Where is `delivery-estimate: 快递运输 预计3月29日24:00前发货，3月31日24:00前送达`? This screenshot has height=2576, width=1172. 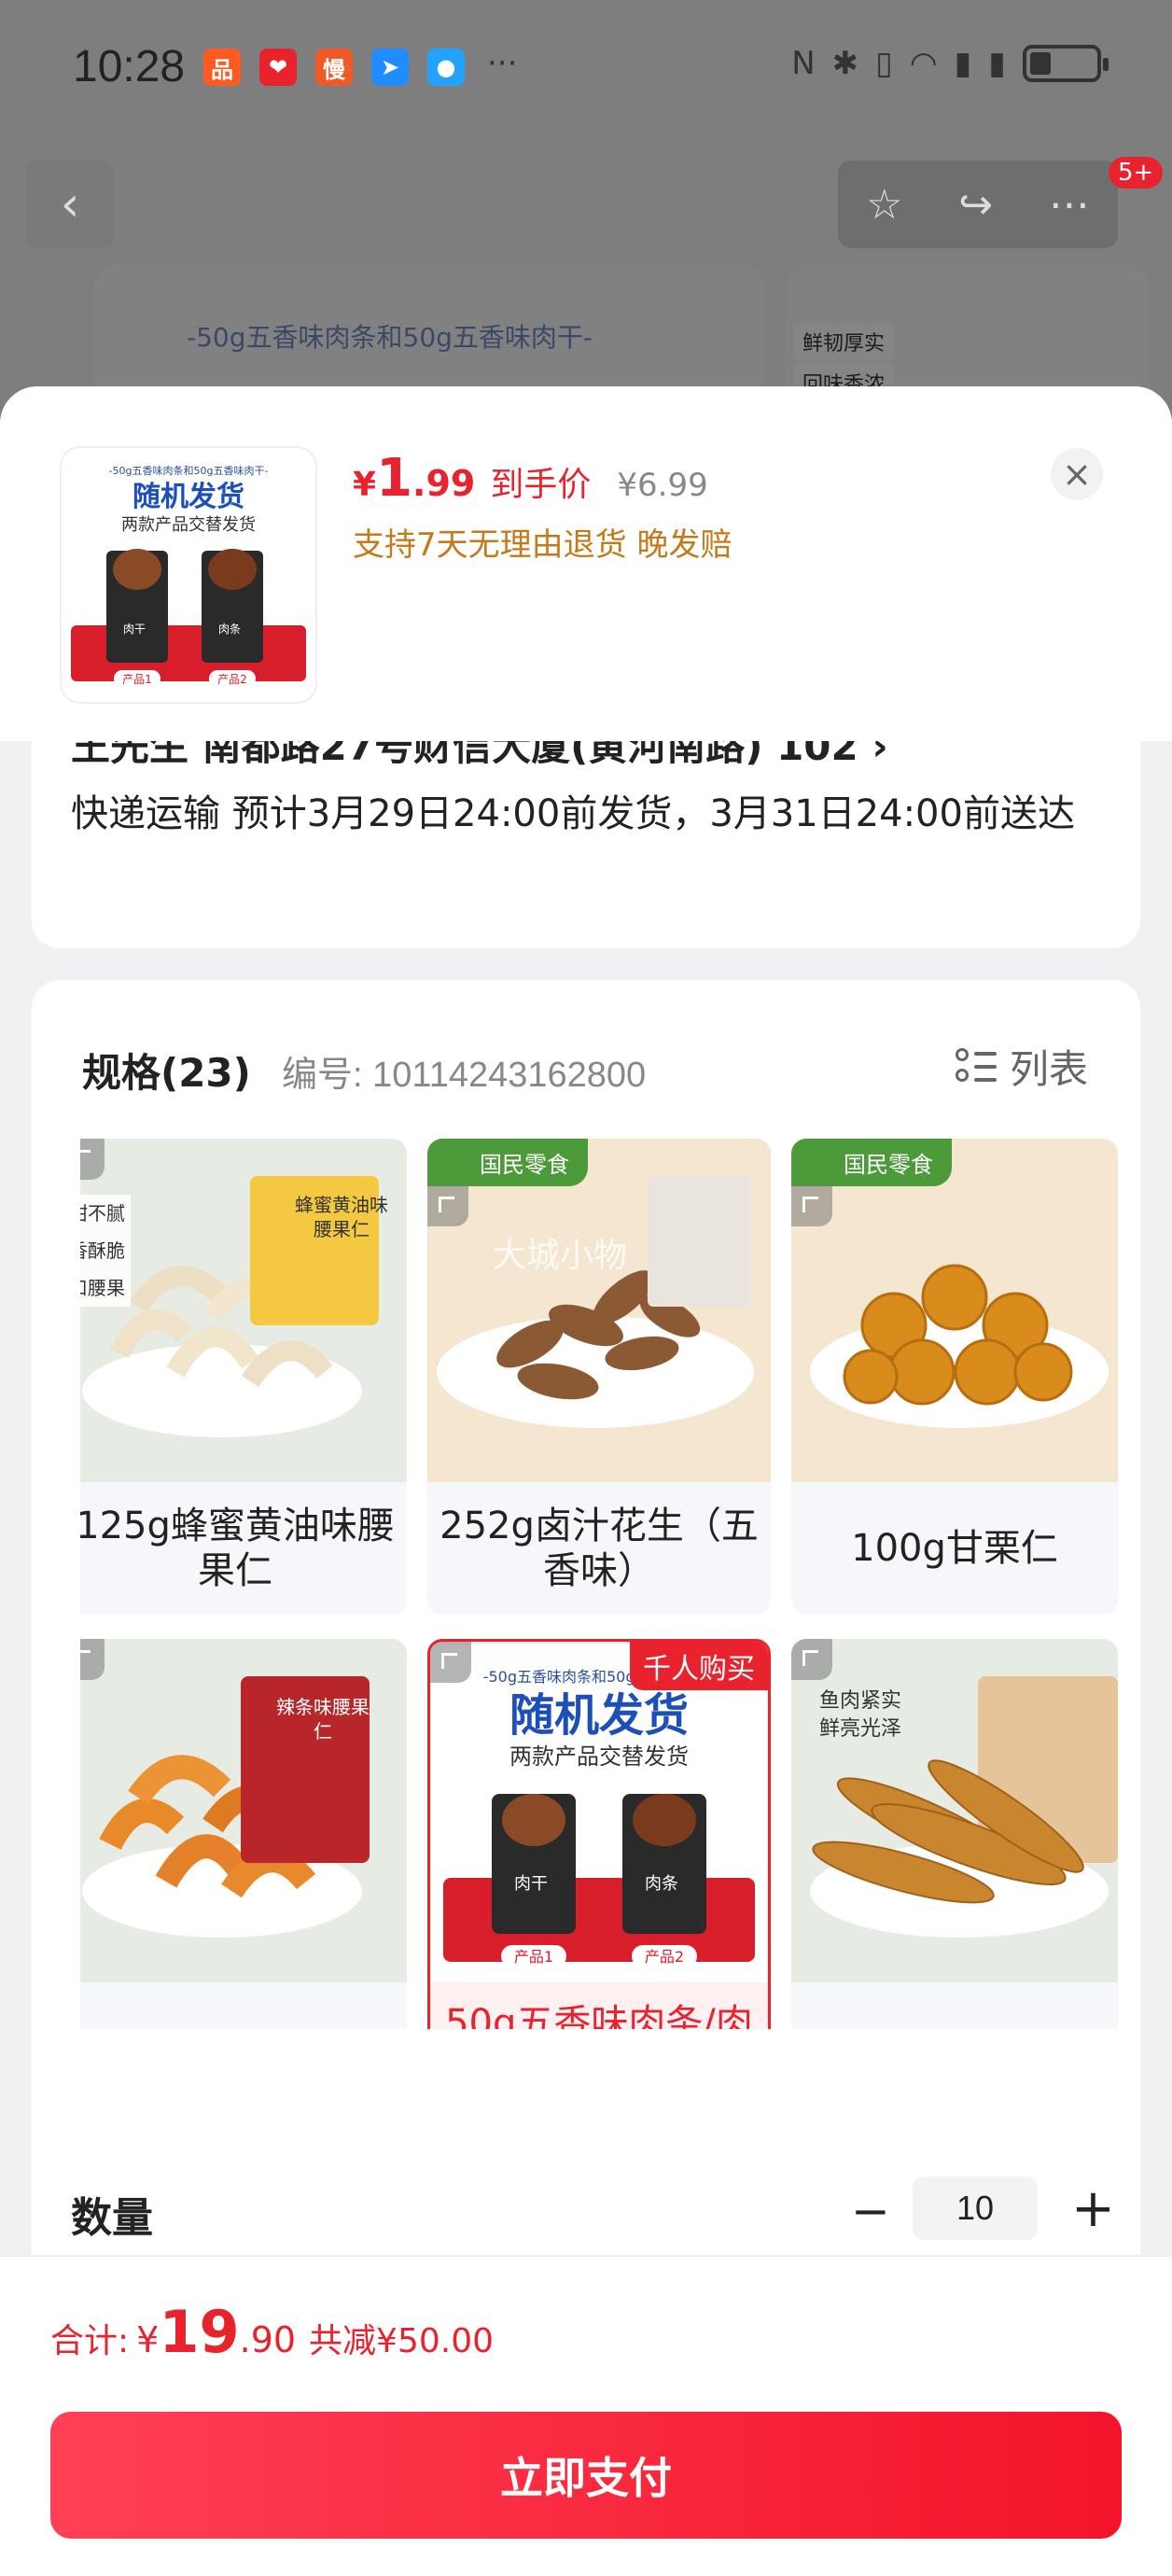
delivery-estimate: 快递运输 预计3月29日24:00前发货，3月31日24:00前送达 is located at coordinates (573, 813).